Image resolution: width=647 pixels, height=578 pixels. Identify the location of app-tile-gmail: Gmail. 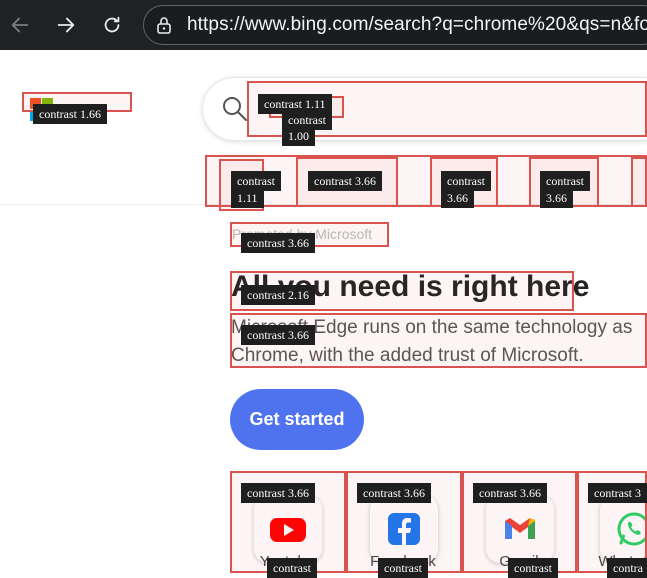
(519, 523).